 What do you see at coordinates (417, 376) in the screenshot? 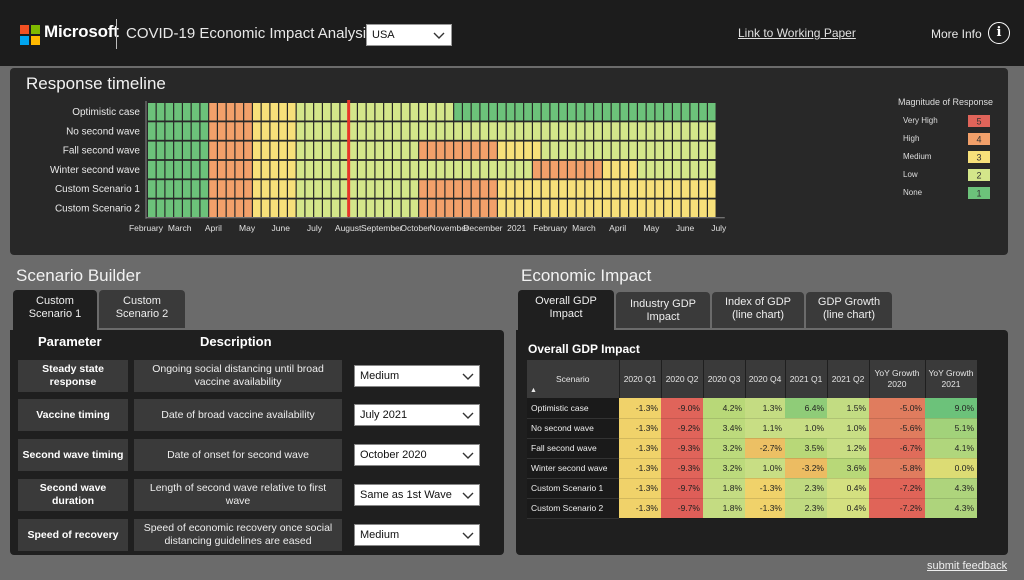
I see `steady-state-response-select: Medium` at bounding box center [417, 376].